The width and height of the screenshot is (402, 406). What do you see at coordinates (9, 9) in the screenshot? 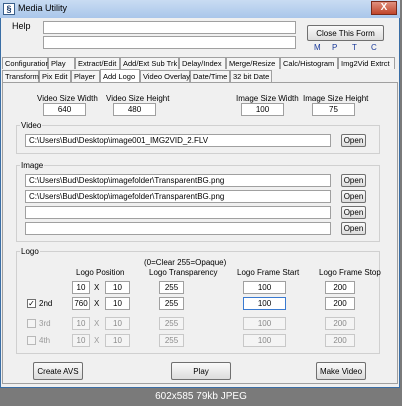
I see `app-icon: §` at bounding box center [9, 9].